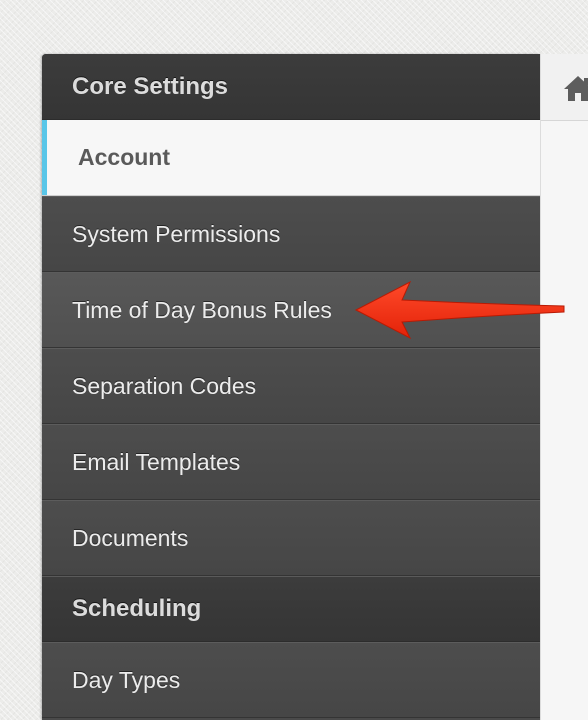 The width and height of the screenshot is (588, 720). I want to click on main-content-panel, so click(564, 387).